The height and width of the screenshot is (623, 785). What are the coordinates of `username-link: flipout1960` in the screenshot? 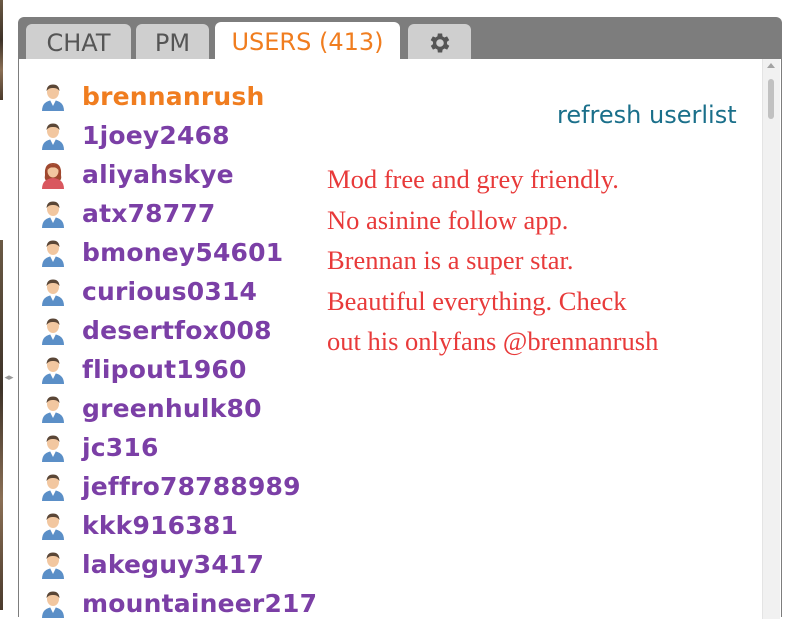 It's located at (164, 369).